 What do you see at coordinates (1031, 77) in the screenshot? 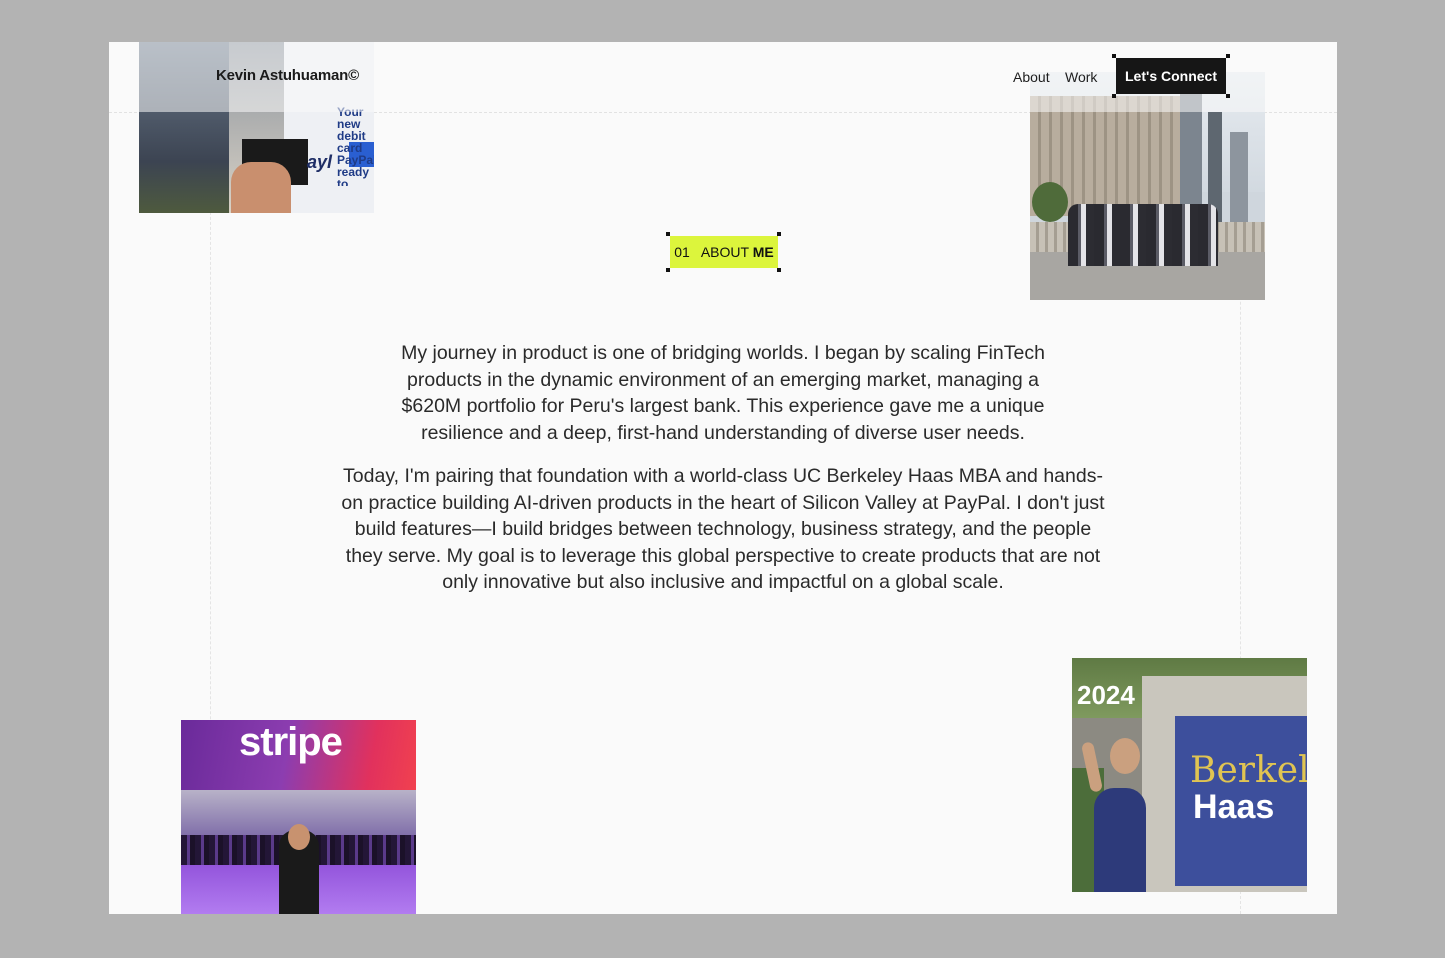
I see `nav-link-about: About` at bounding box center [1031, 77].